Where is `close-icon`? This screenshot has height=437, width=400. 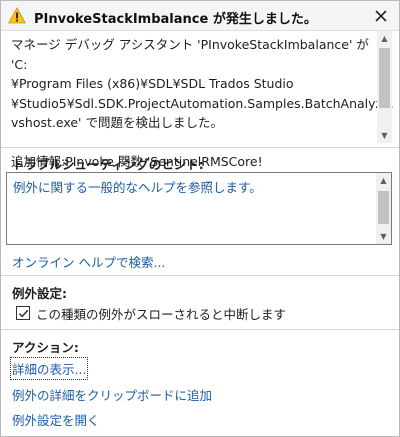
close-icon is located at coordinates (381, 16).